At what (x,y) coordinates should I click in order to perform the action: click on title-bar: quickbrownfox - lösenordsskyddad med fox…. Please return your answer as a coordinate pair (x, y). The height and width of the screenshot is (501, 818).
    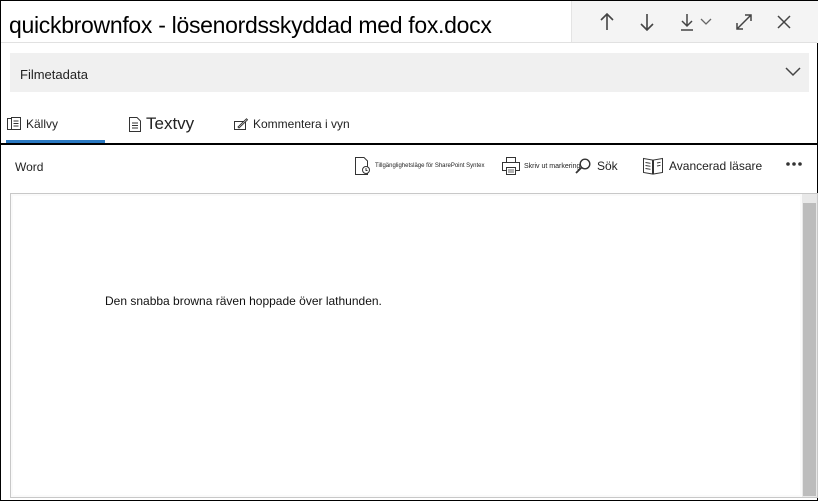
    Looking at the image, I should click on (409, 22).